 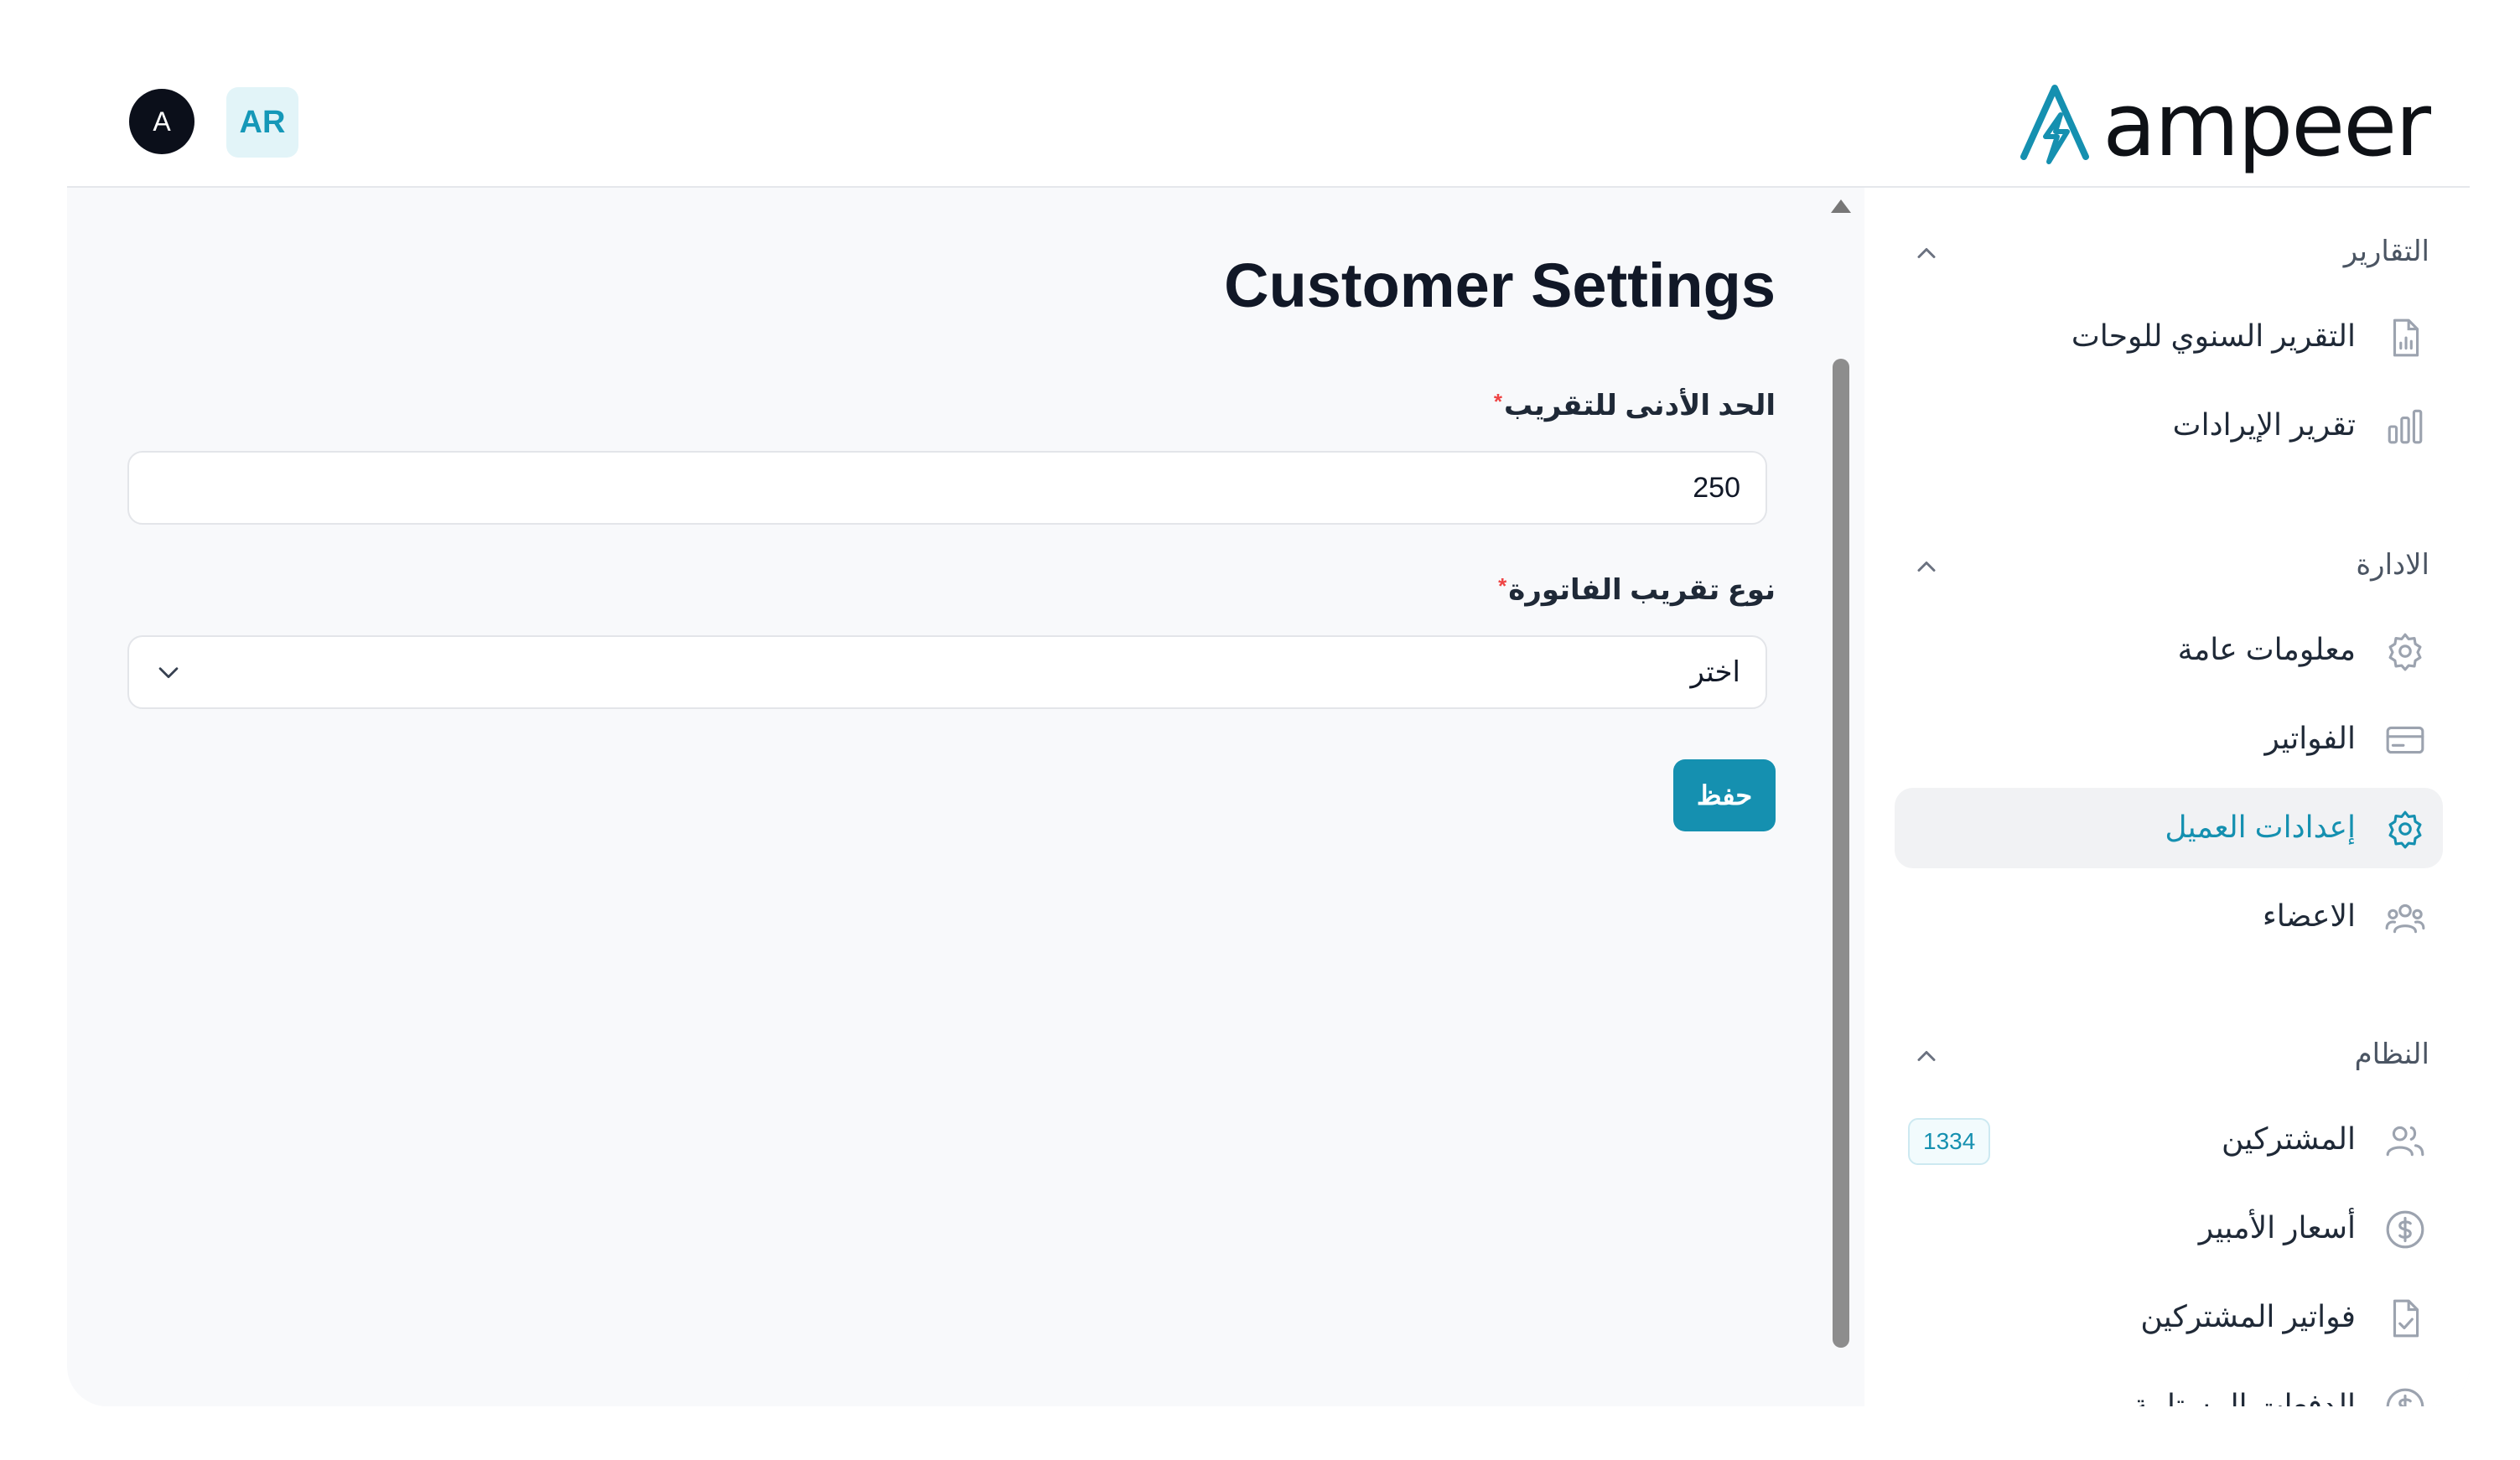 I want to click on file-check-icon, so click(x=2406, y=1318).